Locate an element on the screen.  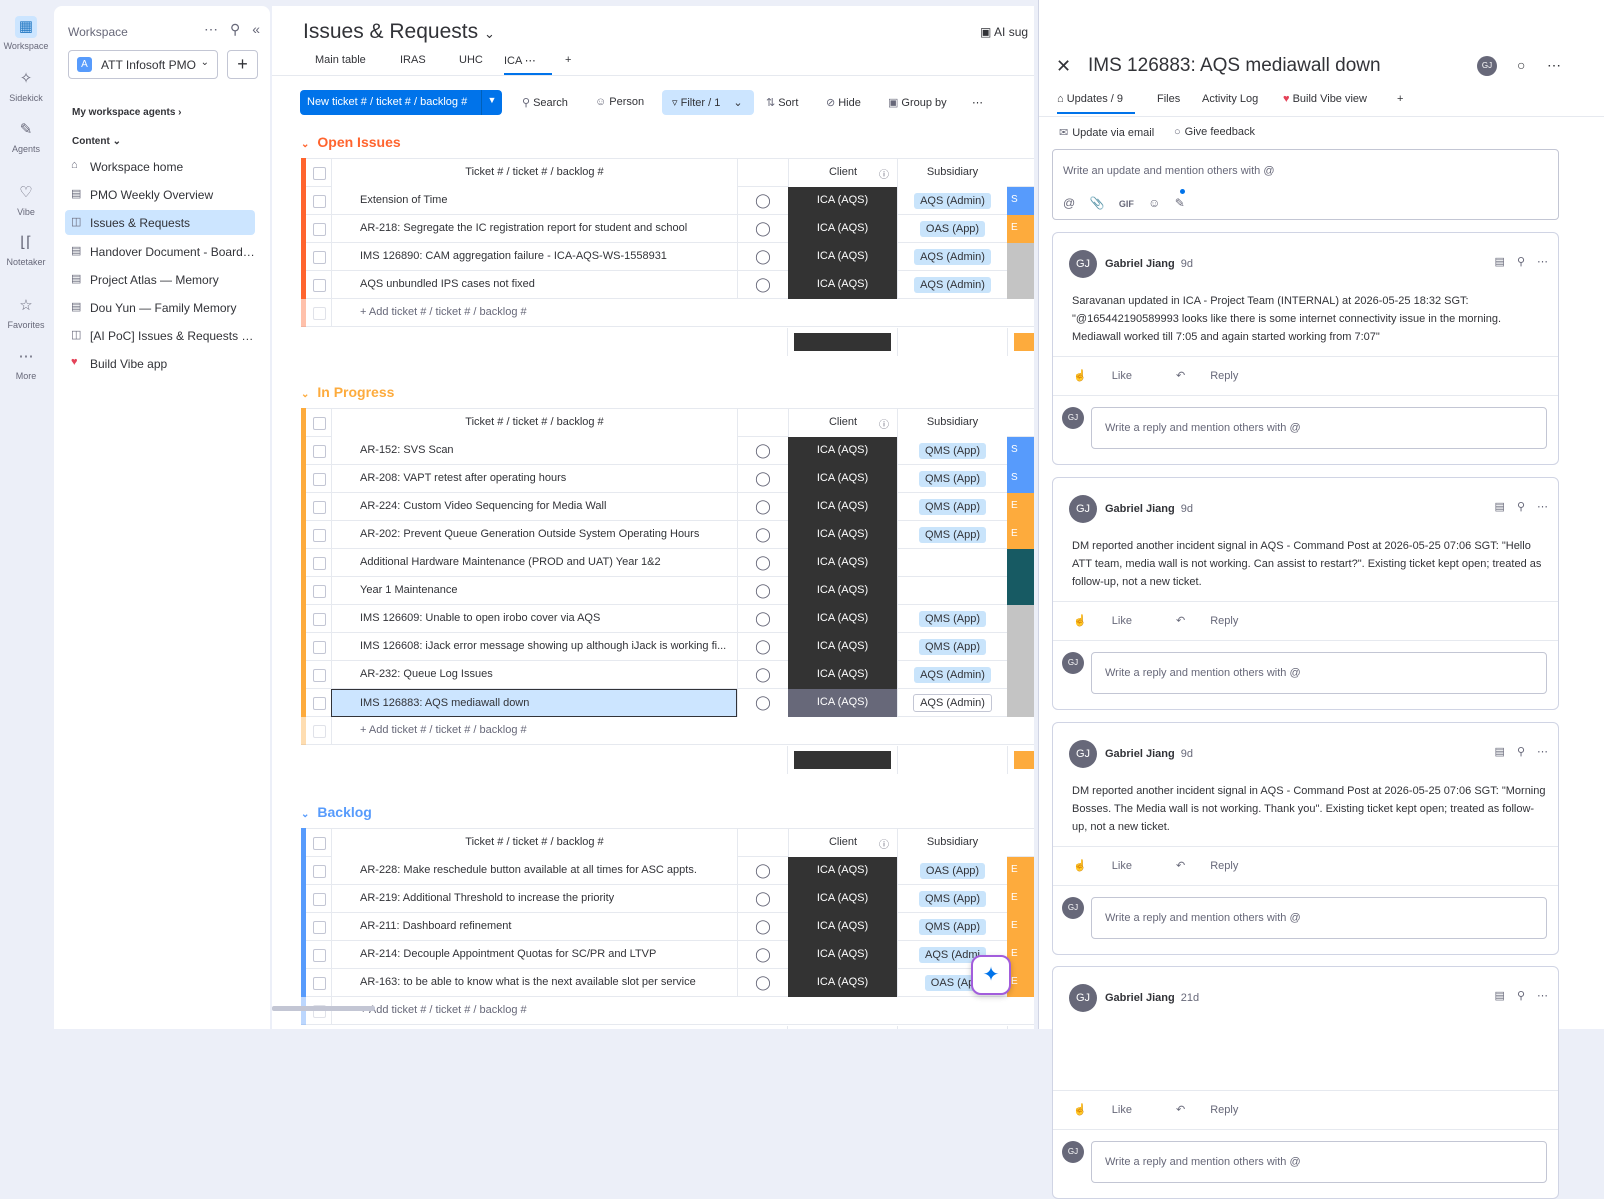
give-feedback-link: ○ Give feedback is located at coordinates (1214, 132).